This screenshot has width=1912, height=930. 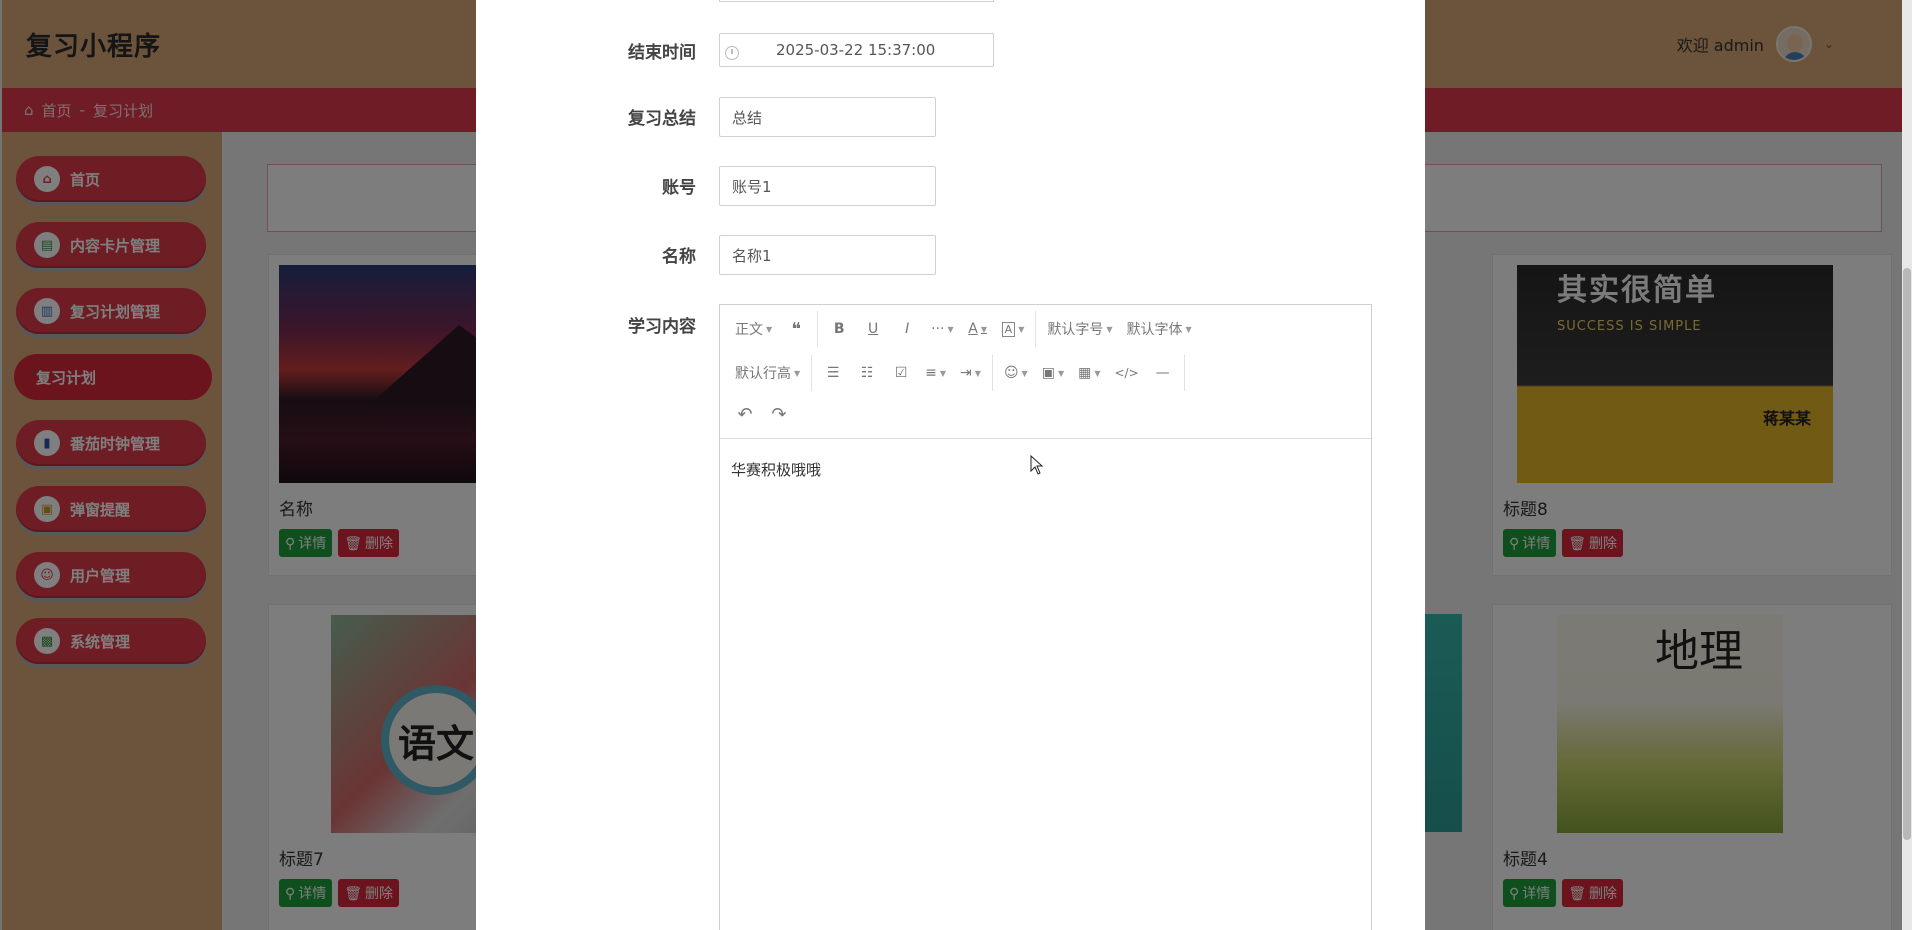 I want to click on redo-icon: ↷, so click(x=779, y=414).